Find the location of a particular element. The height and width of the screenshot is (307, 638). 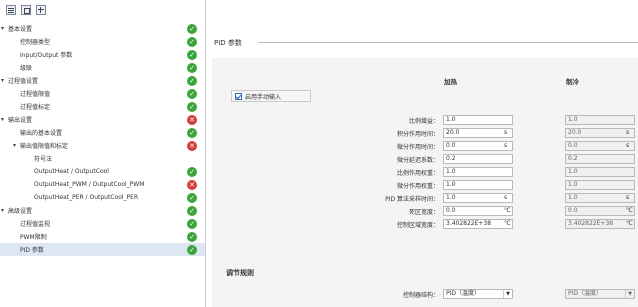

tree-item: 过程值标定 ✓ is located at coordinates (102, 106).